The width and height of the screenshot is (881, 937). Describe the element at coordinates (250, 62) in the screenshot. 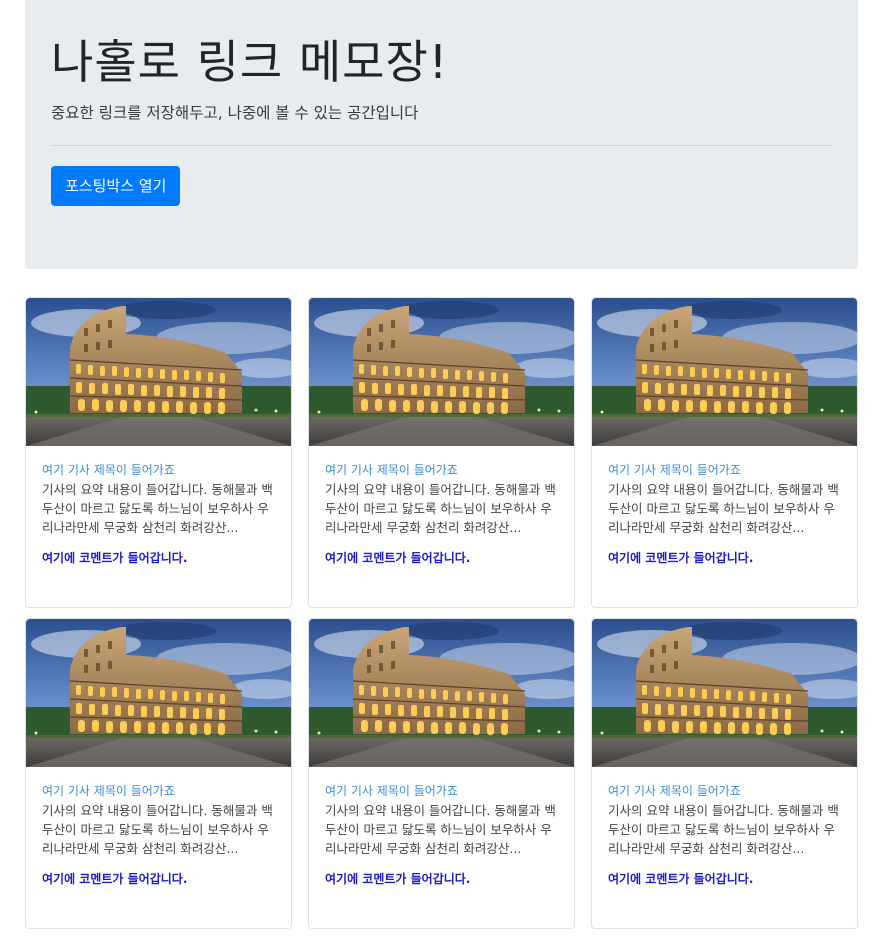

I see `page-title: 나홀로 링크 메모장!` at that location.